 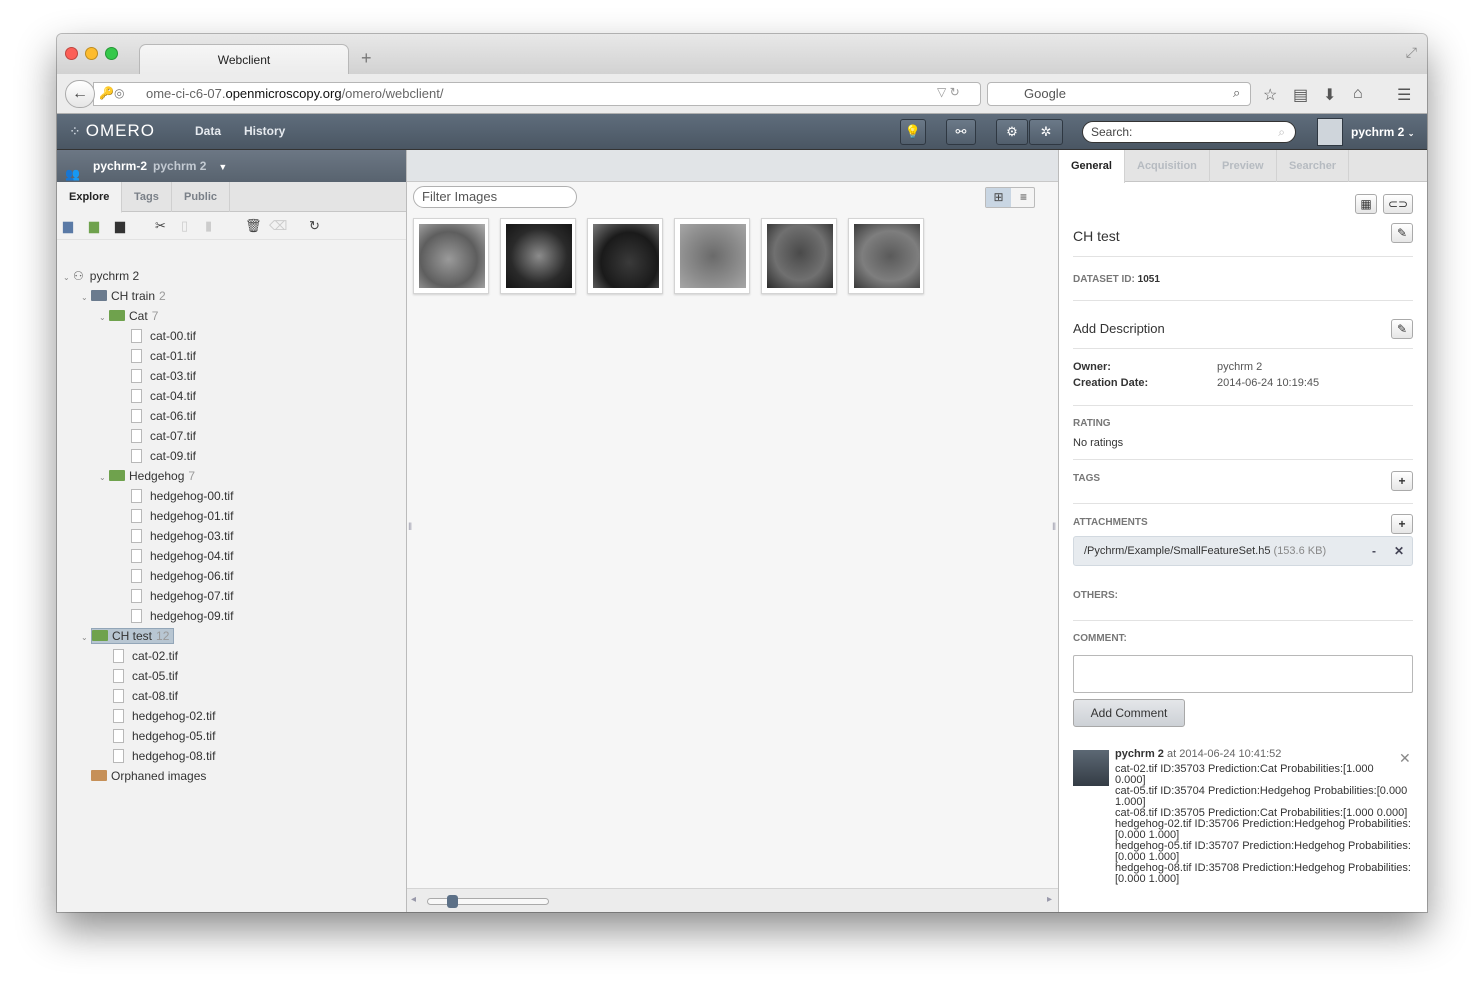 What do you see at coordinates (164, 716) in the screenshot?
I see `image-item: hedgehog-02.tif` at bounding box center [164, 716].